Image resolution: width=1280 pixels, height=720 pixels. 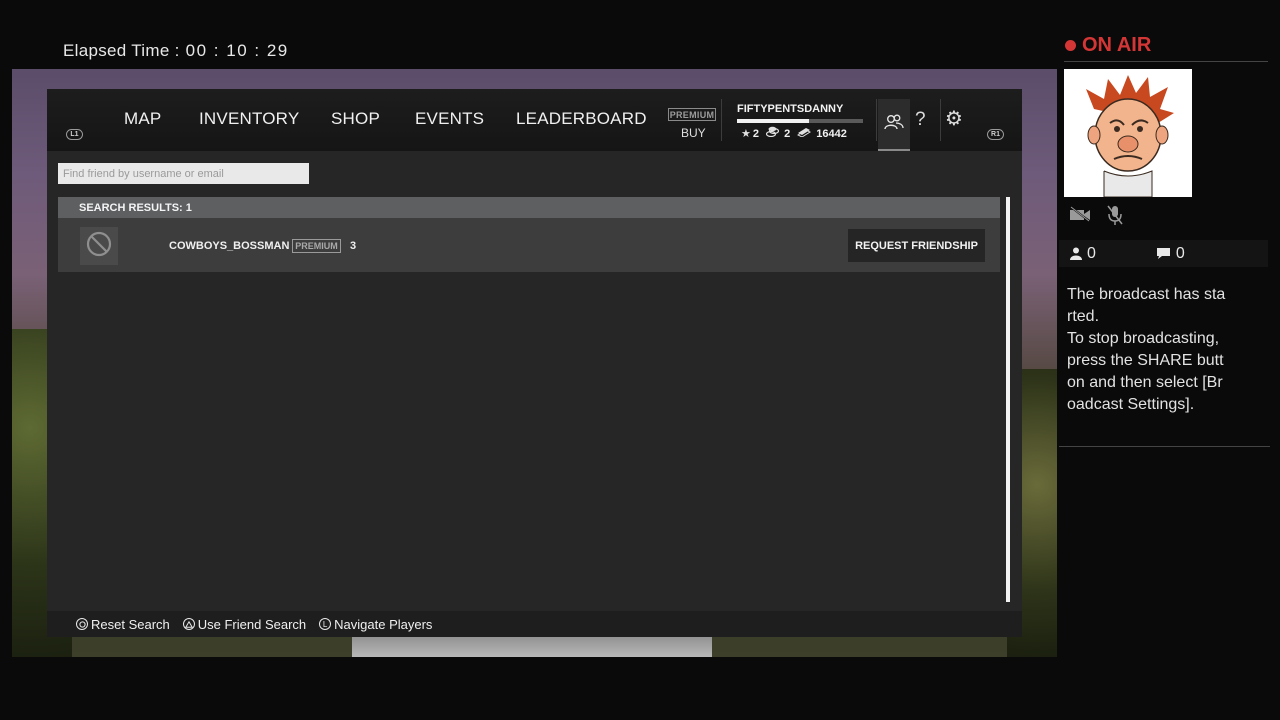 What do you see at coordinates (142, 119) in the screenshot?
I see `nav-map: MAP` at bounding box center [142, 119].